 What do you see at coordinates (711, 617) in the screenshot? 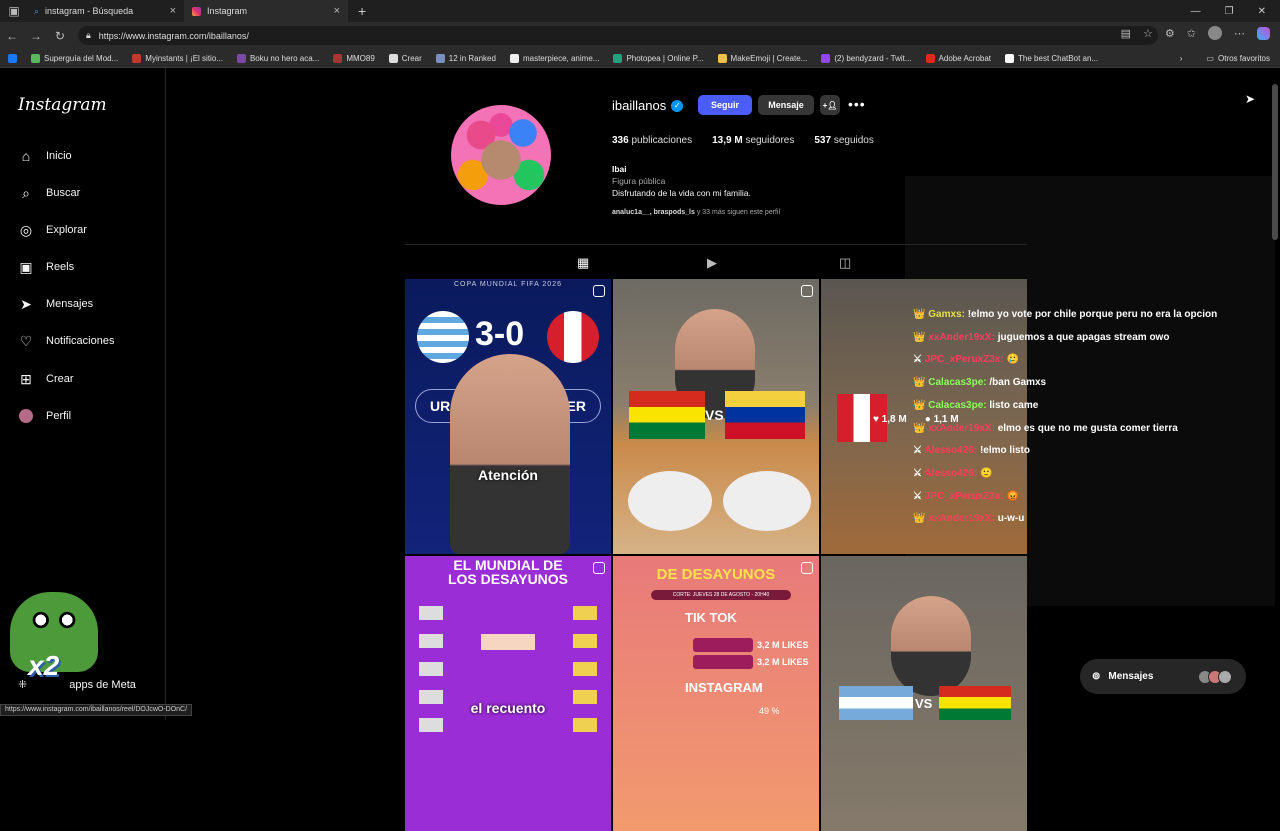
I see `tiktok-label: TIK TOK` at bounding box center [711, 617].